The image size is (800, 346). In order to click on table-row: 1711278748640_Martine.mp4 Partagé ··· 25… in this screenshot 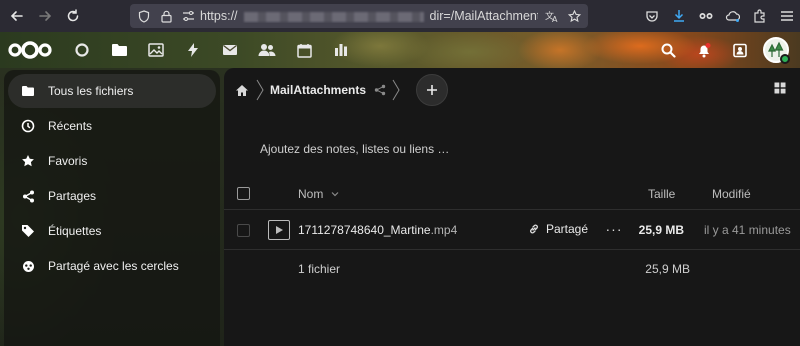, I will do `click(512, 230)`.